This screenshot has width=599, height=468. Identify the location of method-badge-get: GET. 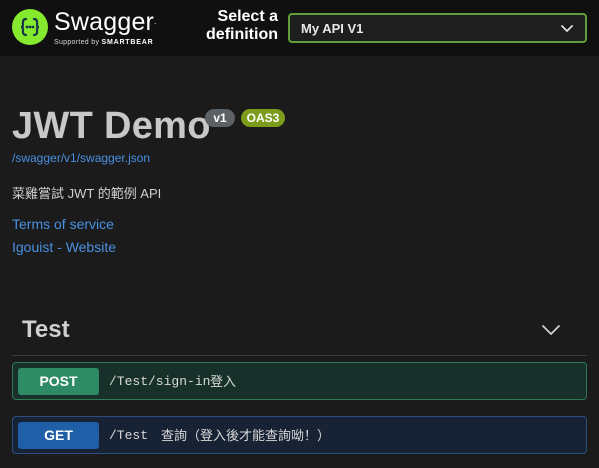
(58, 435).